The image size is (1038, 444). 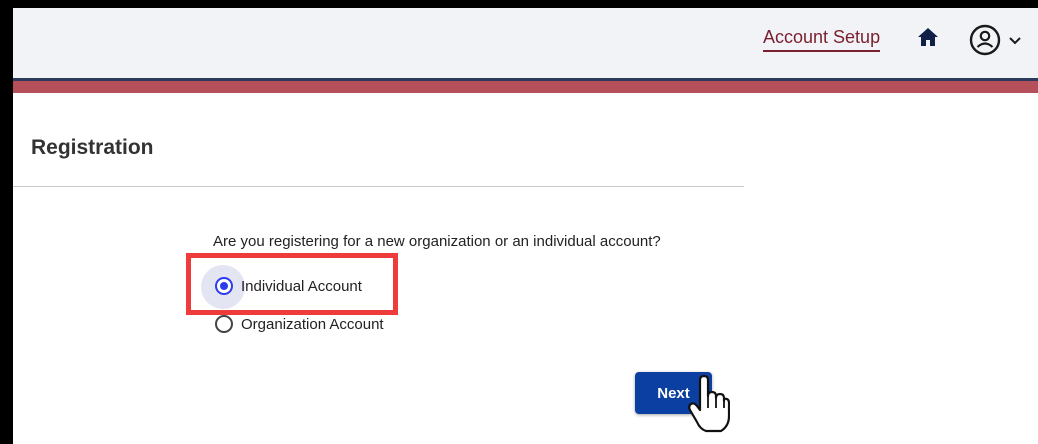 I want to click on page-title: Registration, so click(x=92, y=147).